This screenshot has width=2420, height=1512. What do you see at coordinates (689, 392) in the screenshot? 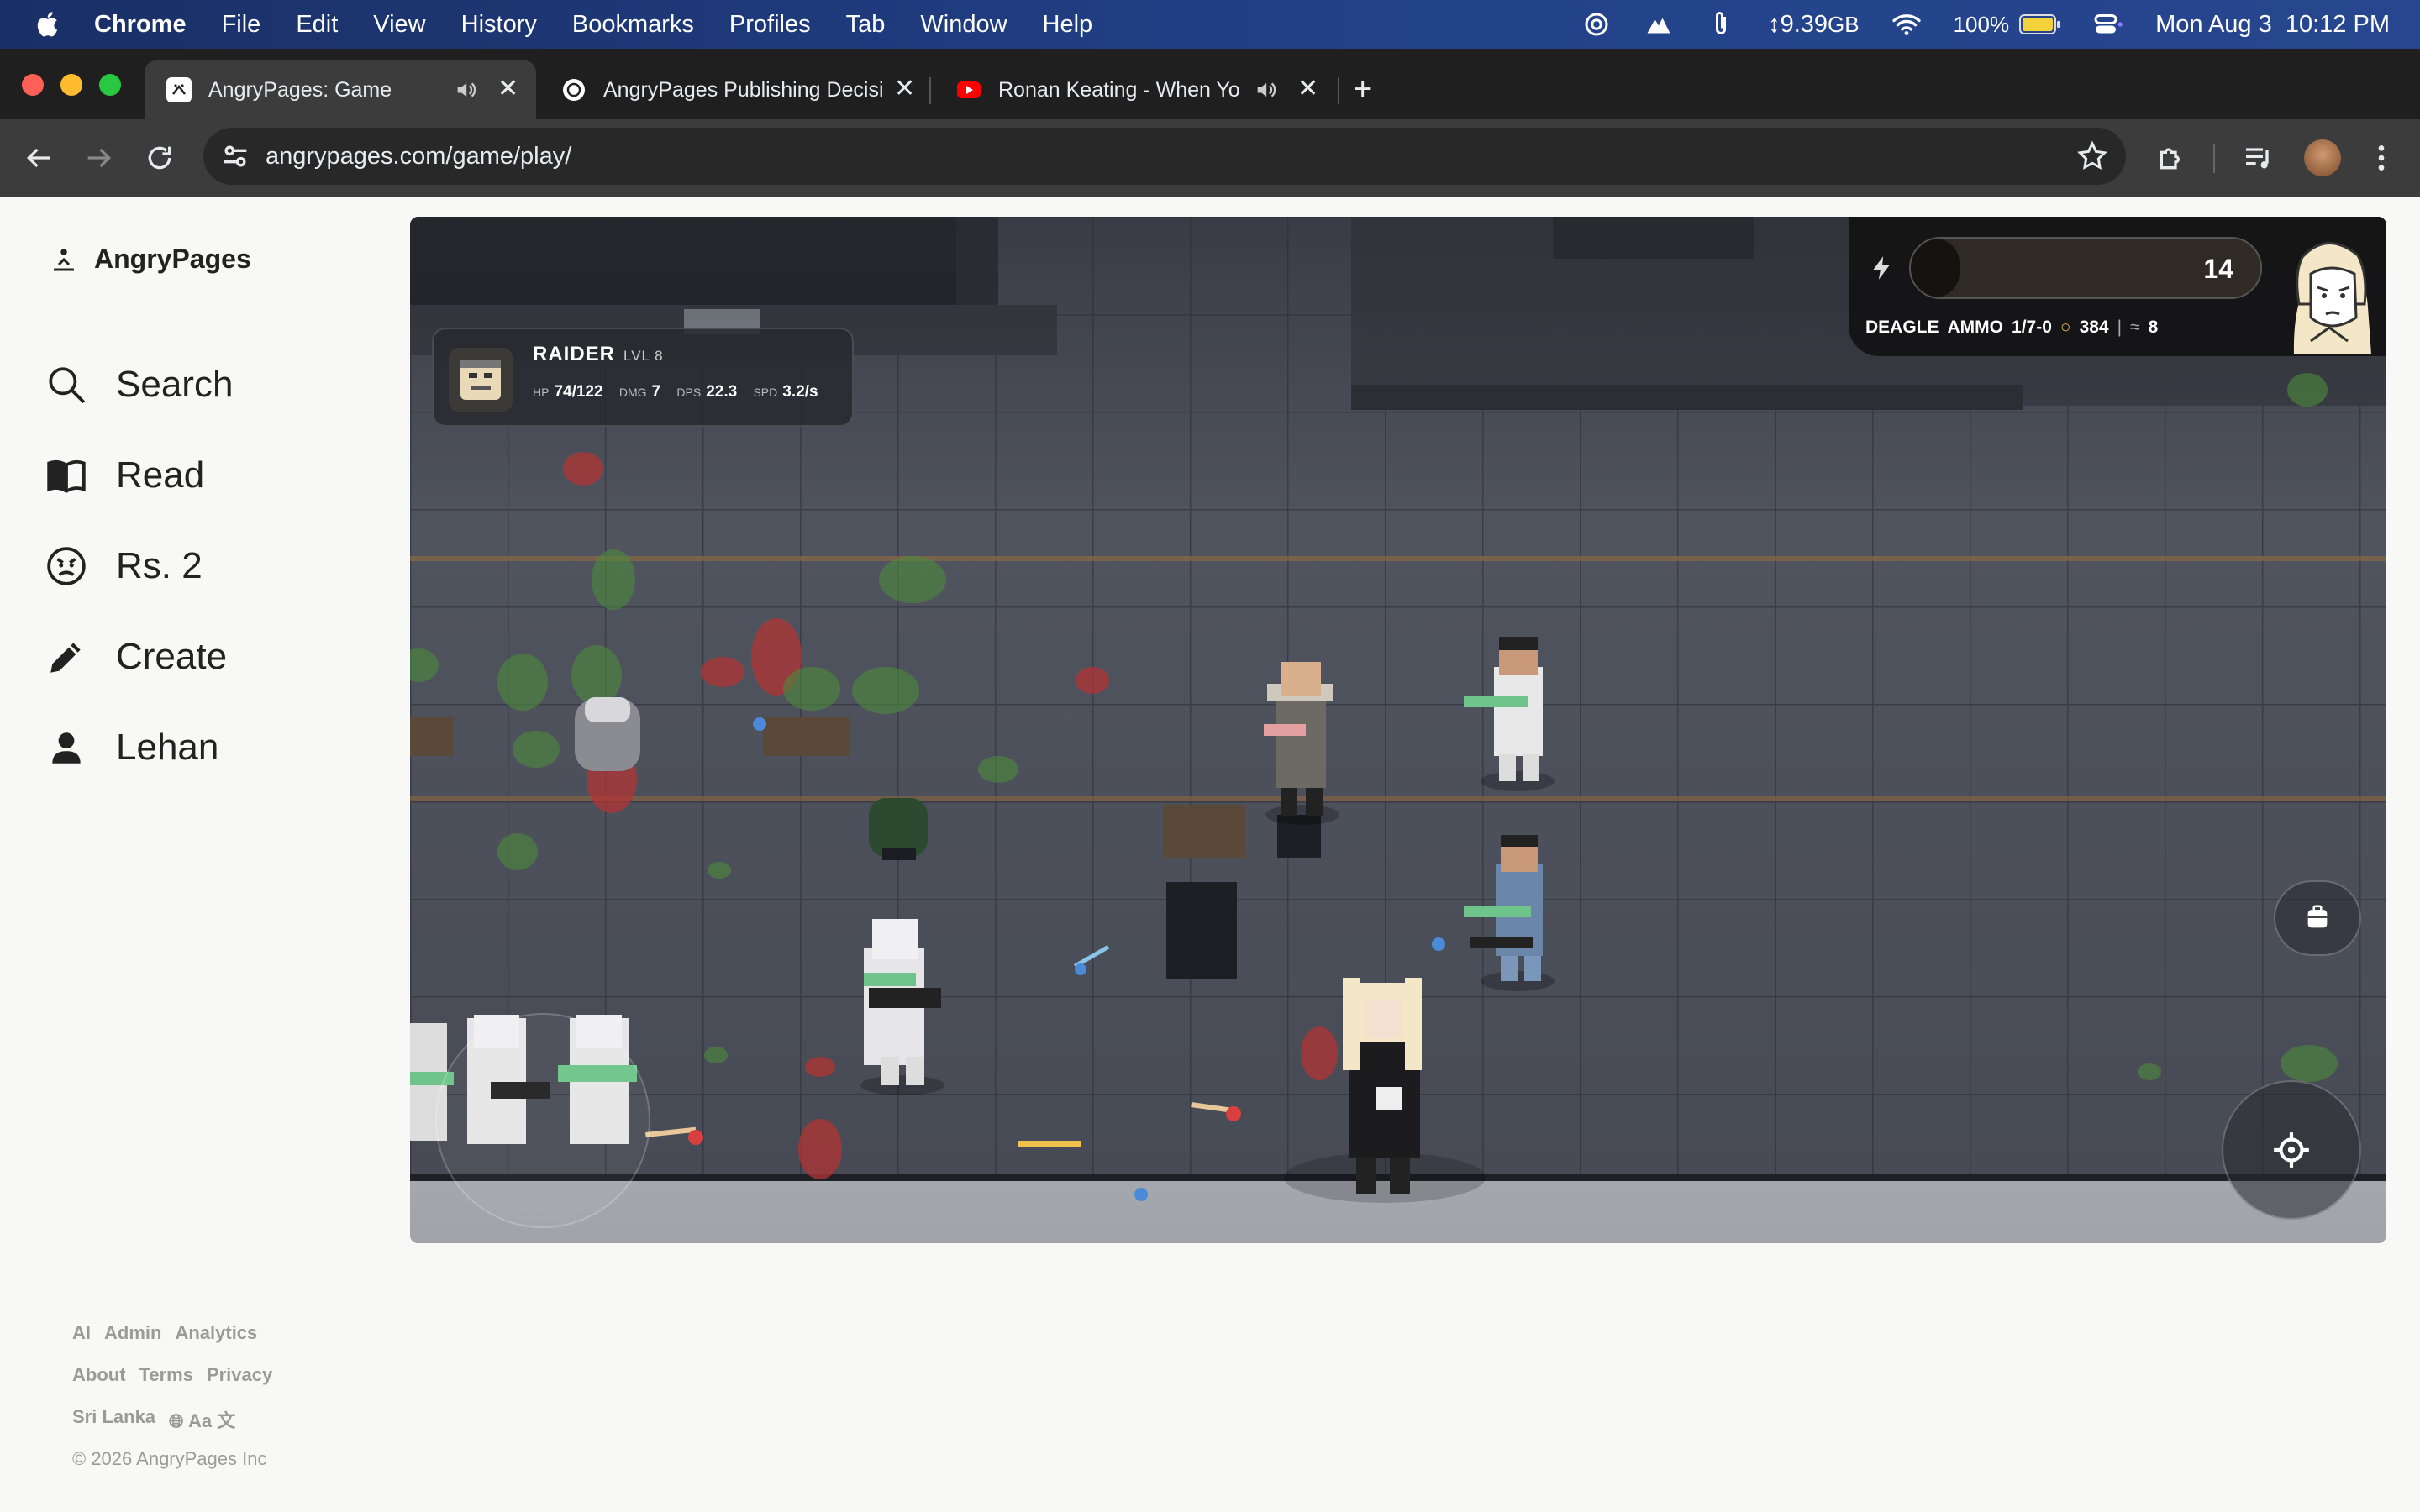
I see `stat-key: DPS` at bounding box center [689, 392].